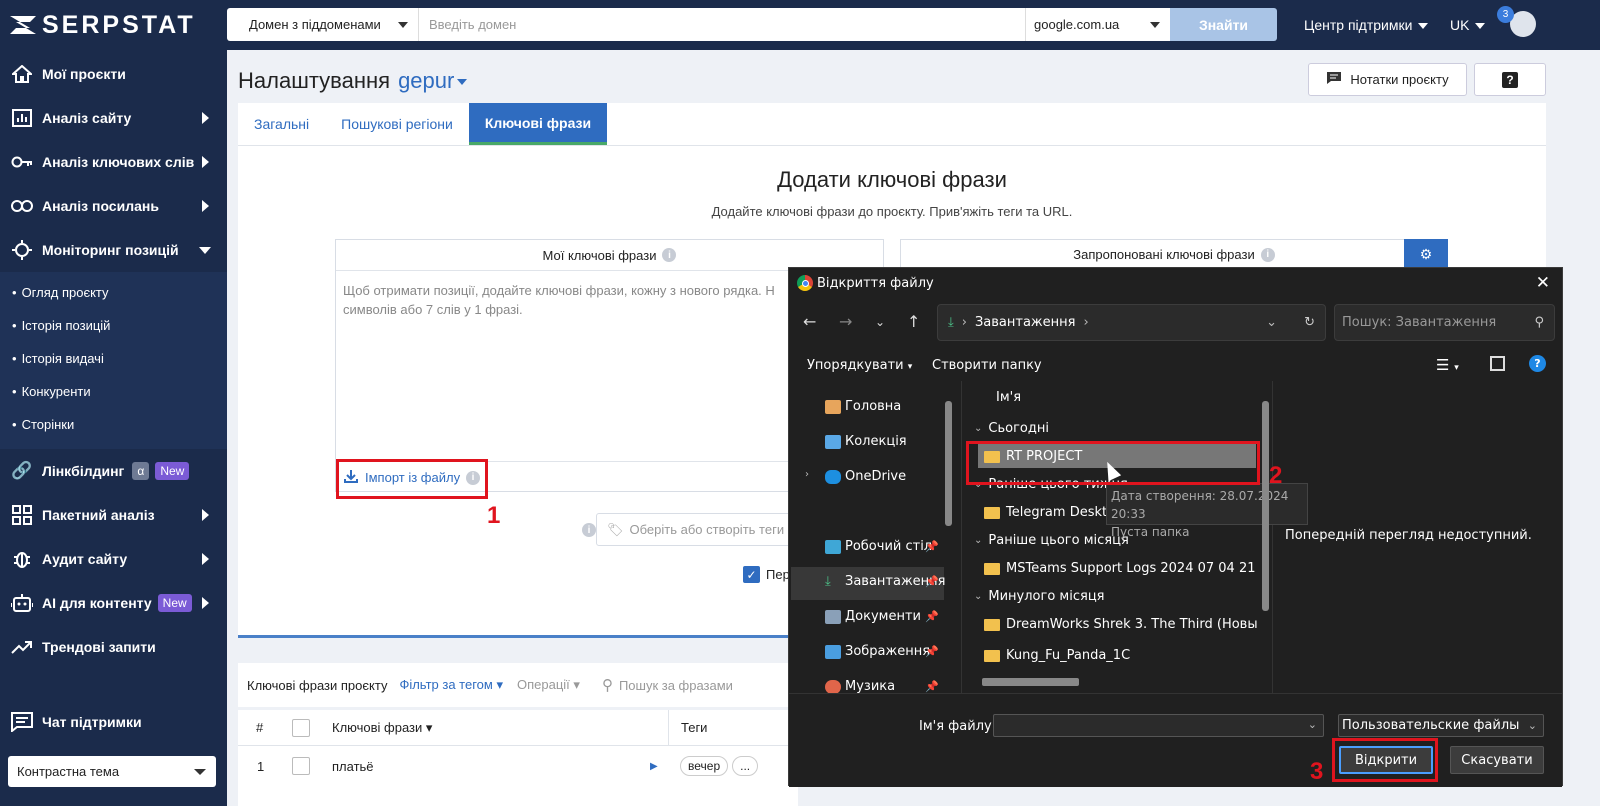 The image size is (1600, 806). Describe the element at coordinates (23, 25) in the screenshot. I see `serpstat-logo-icon` at that location.